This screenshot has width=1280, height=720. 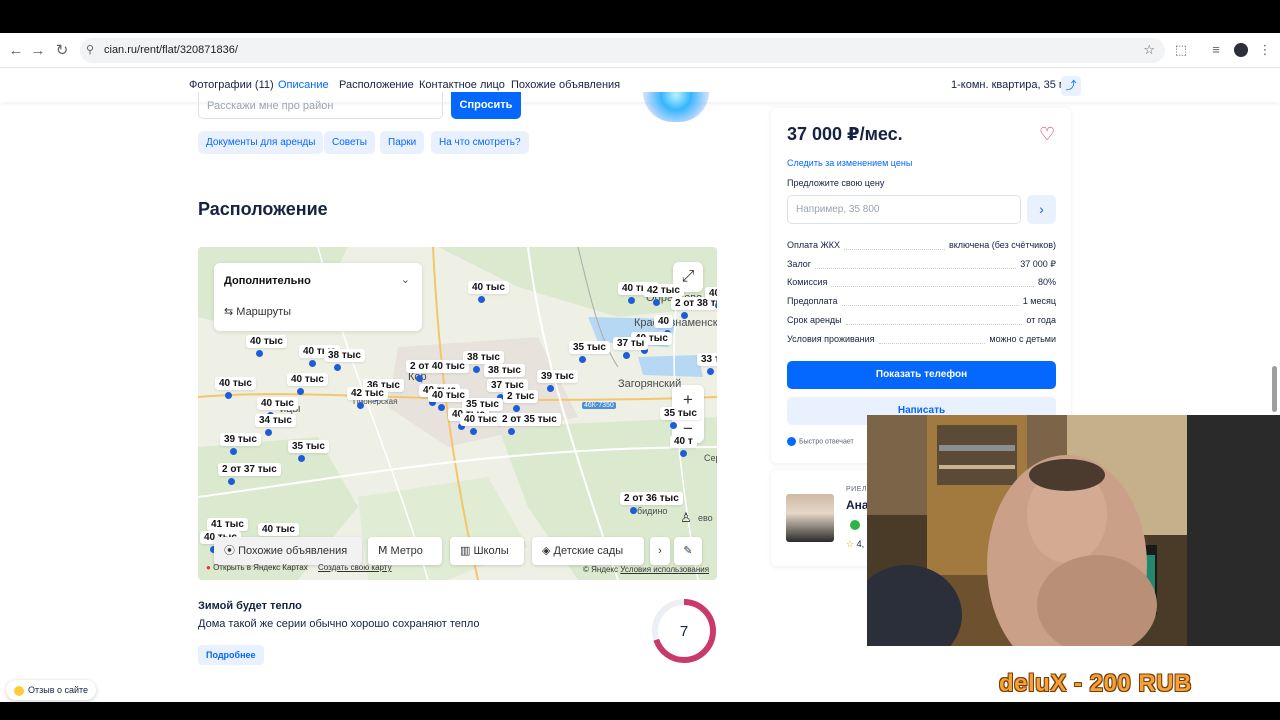 I want to click on favorite-heart-icon: ♡, so click(x=1047, y=134).